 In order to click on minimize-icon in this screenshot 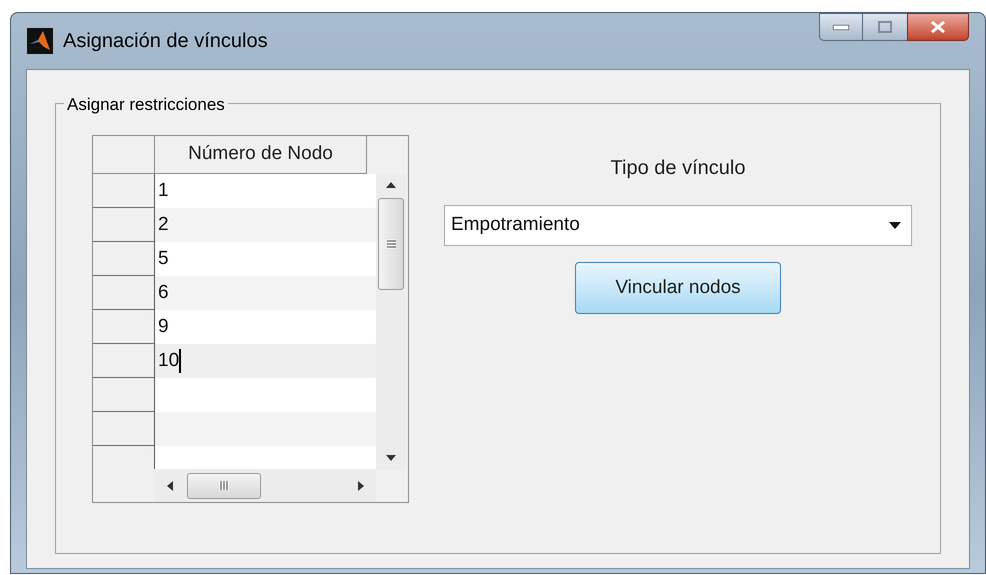, I will do `click(841, 27)`.